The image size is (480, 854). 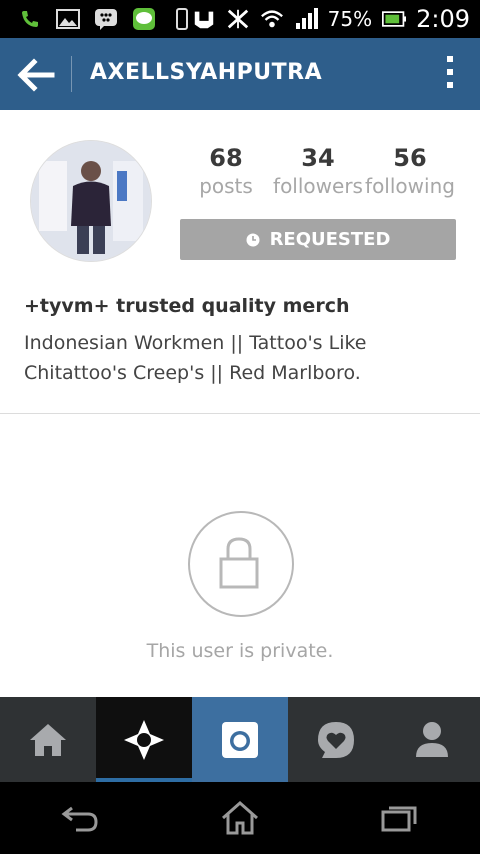 I want to click on clock: 2:09, so click(x=443, y=19).